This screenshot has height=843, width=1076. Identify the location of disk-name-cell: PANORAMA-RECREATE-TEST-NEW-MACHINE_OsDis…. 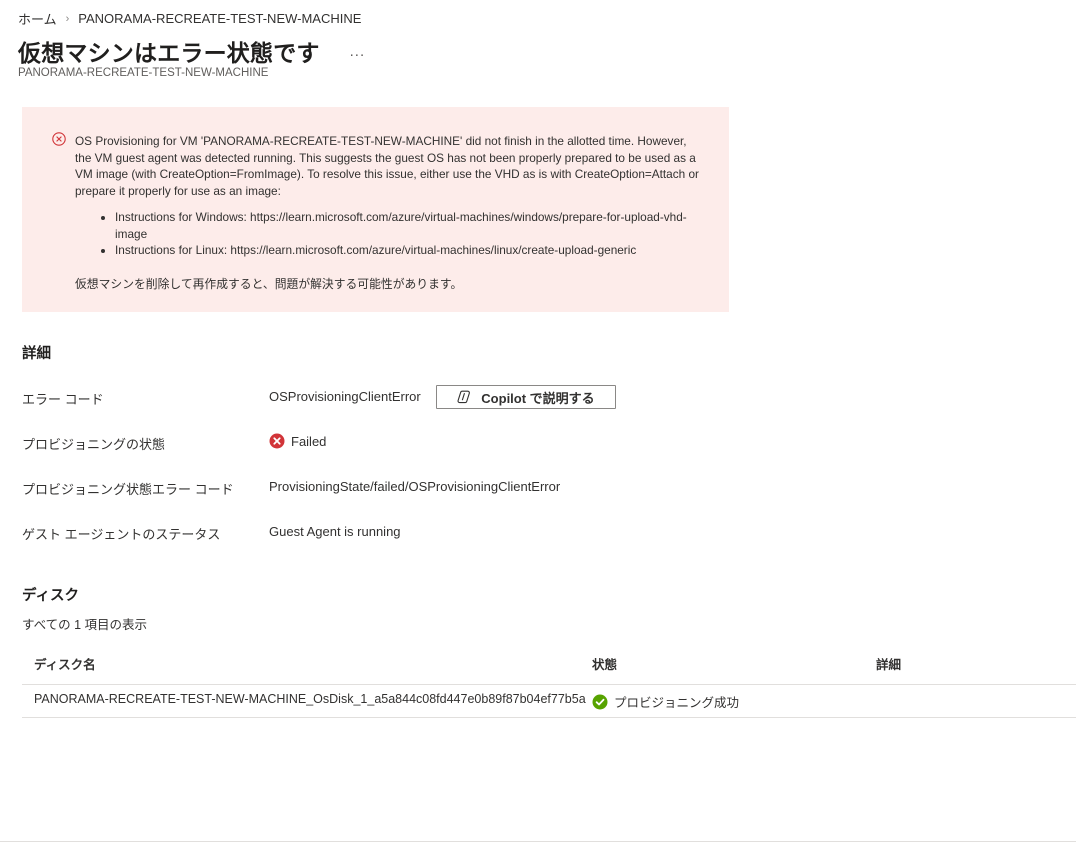
(310, 699).